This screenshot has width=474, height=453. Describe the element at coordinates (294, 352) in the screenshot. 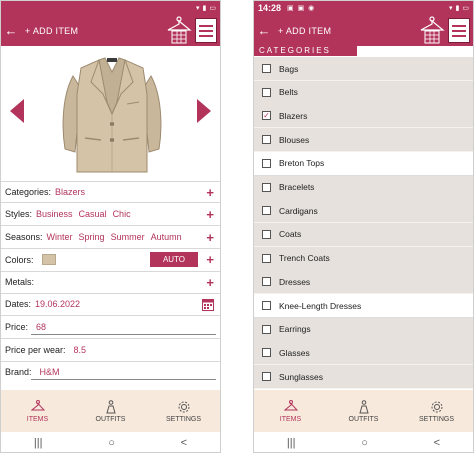

I see `category-item-label: Glasses` at that location.